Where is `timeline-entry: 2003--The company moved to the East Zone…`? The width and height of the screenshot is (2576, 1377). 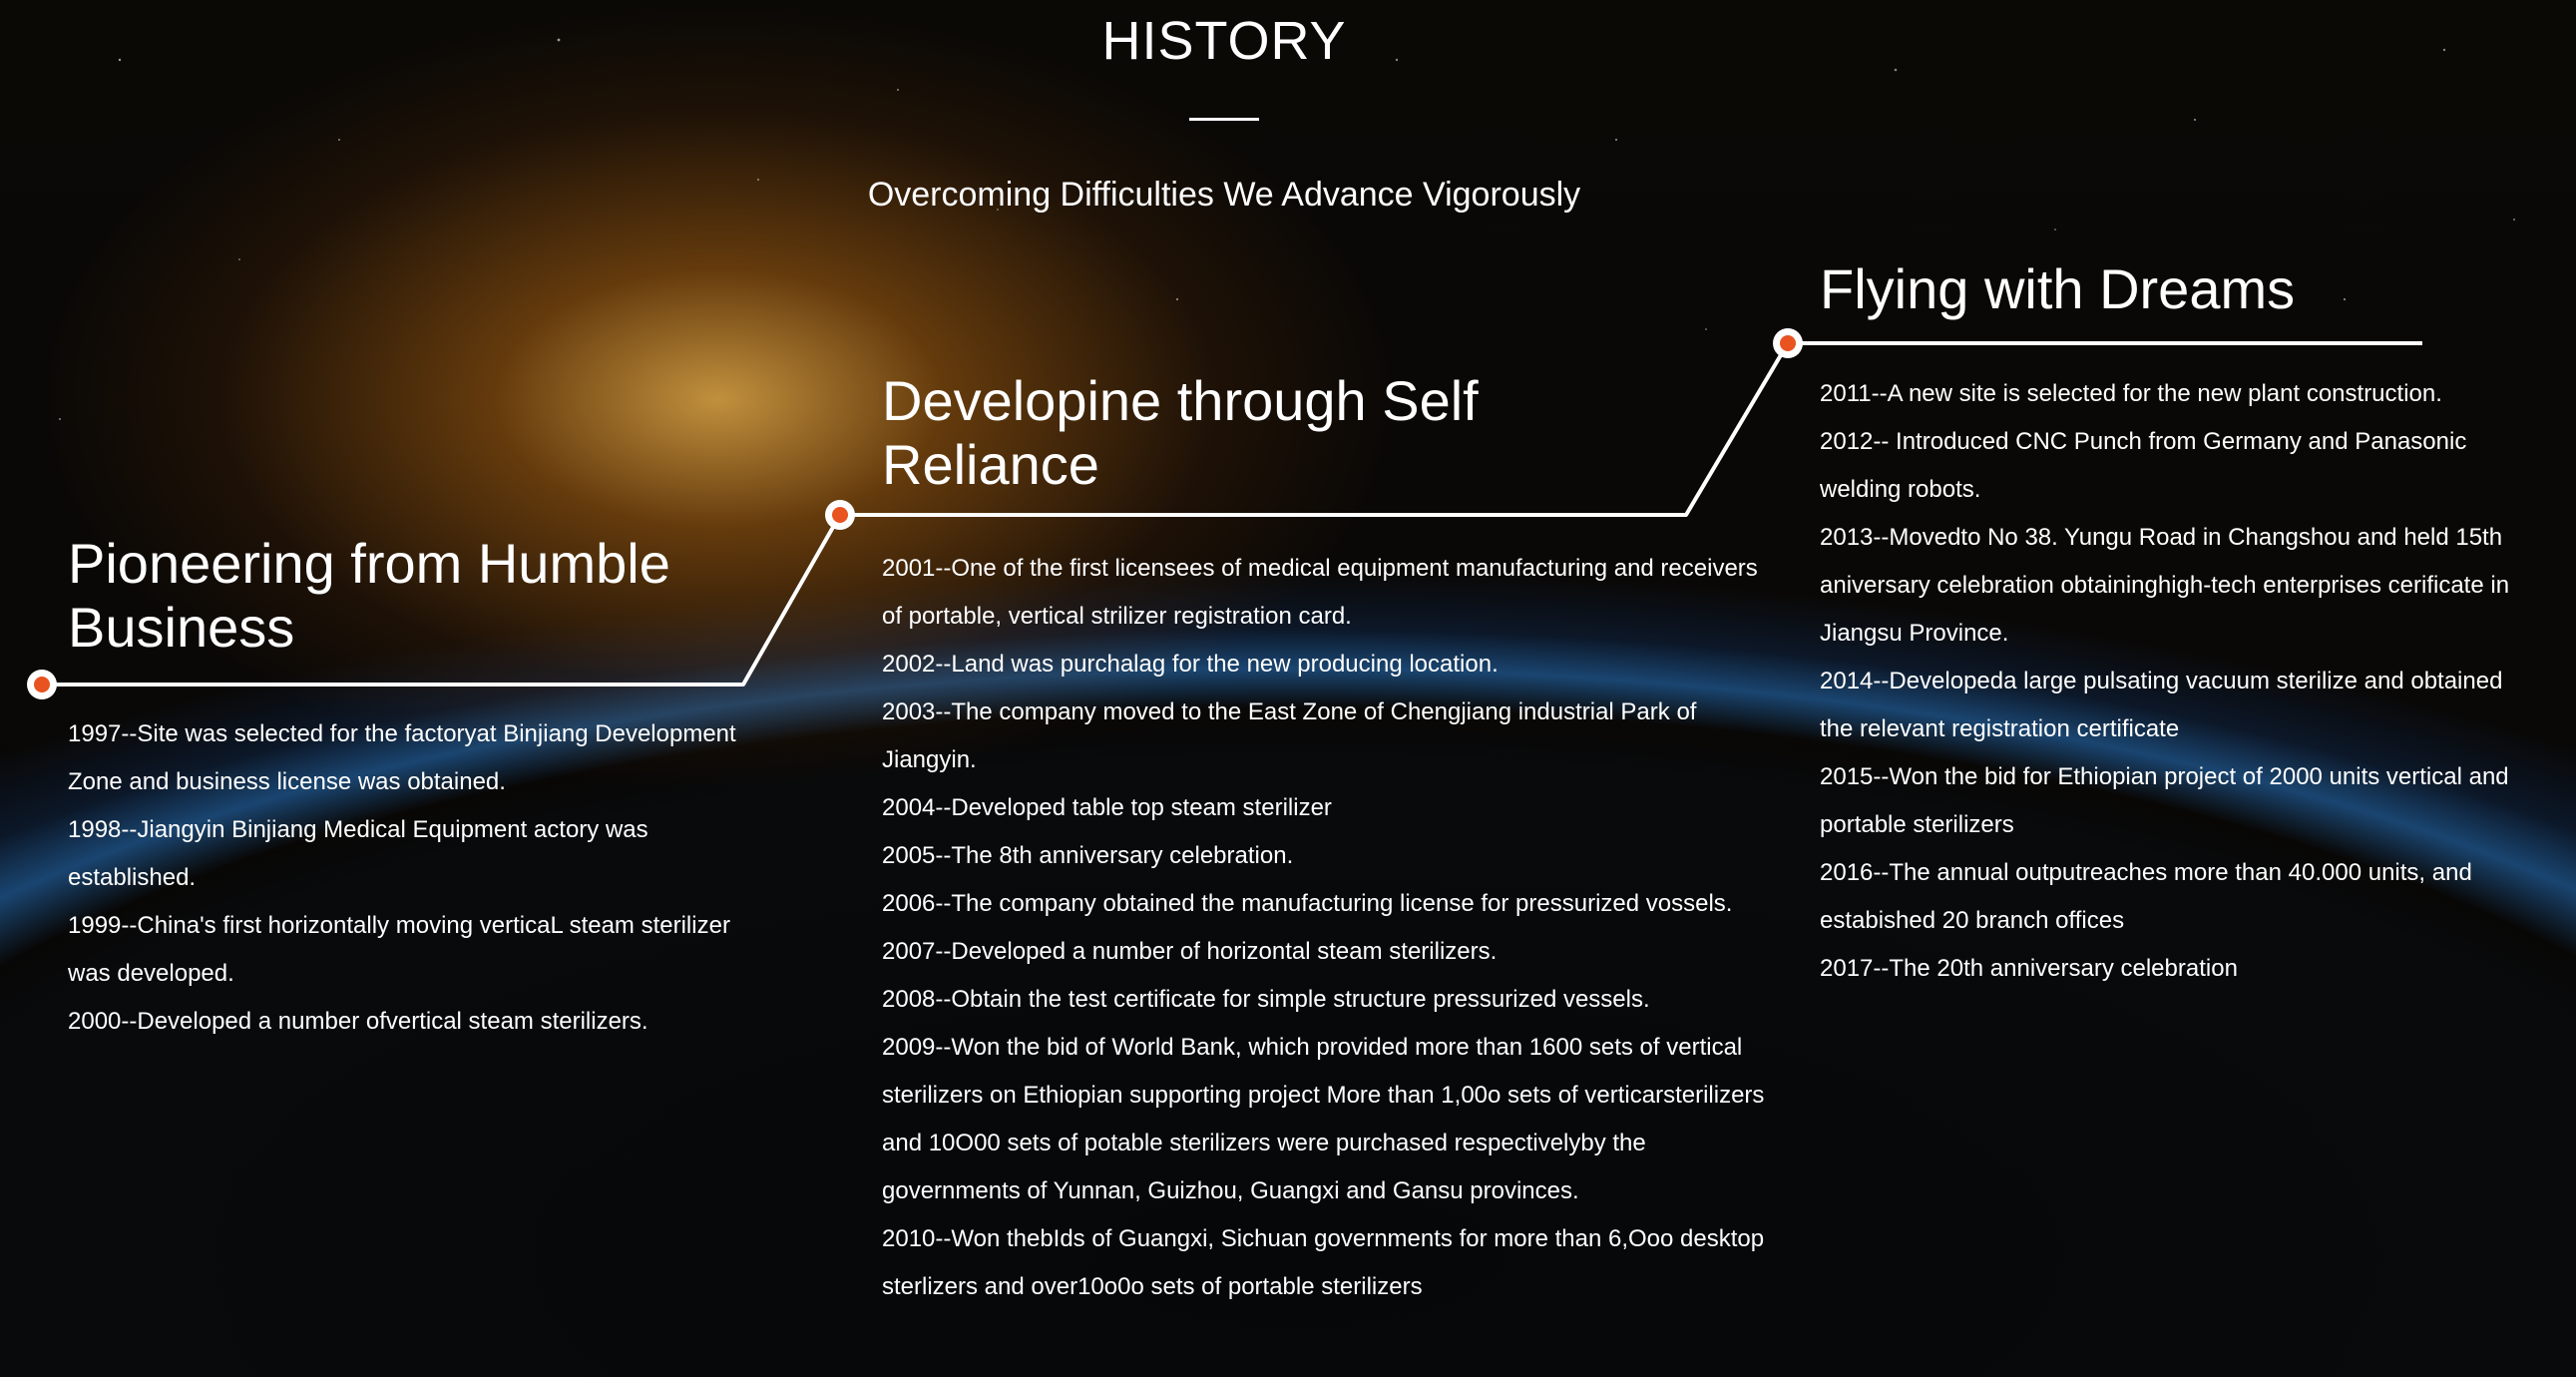 timeline-entry: 2003--The company moved to the East Zone… is located at coordinates (1289, 735).